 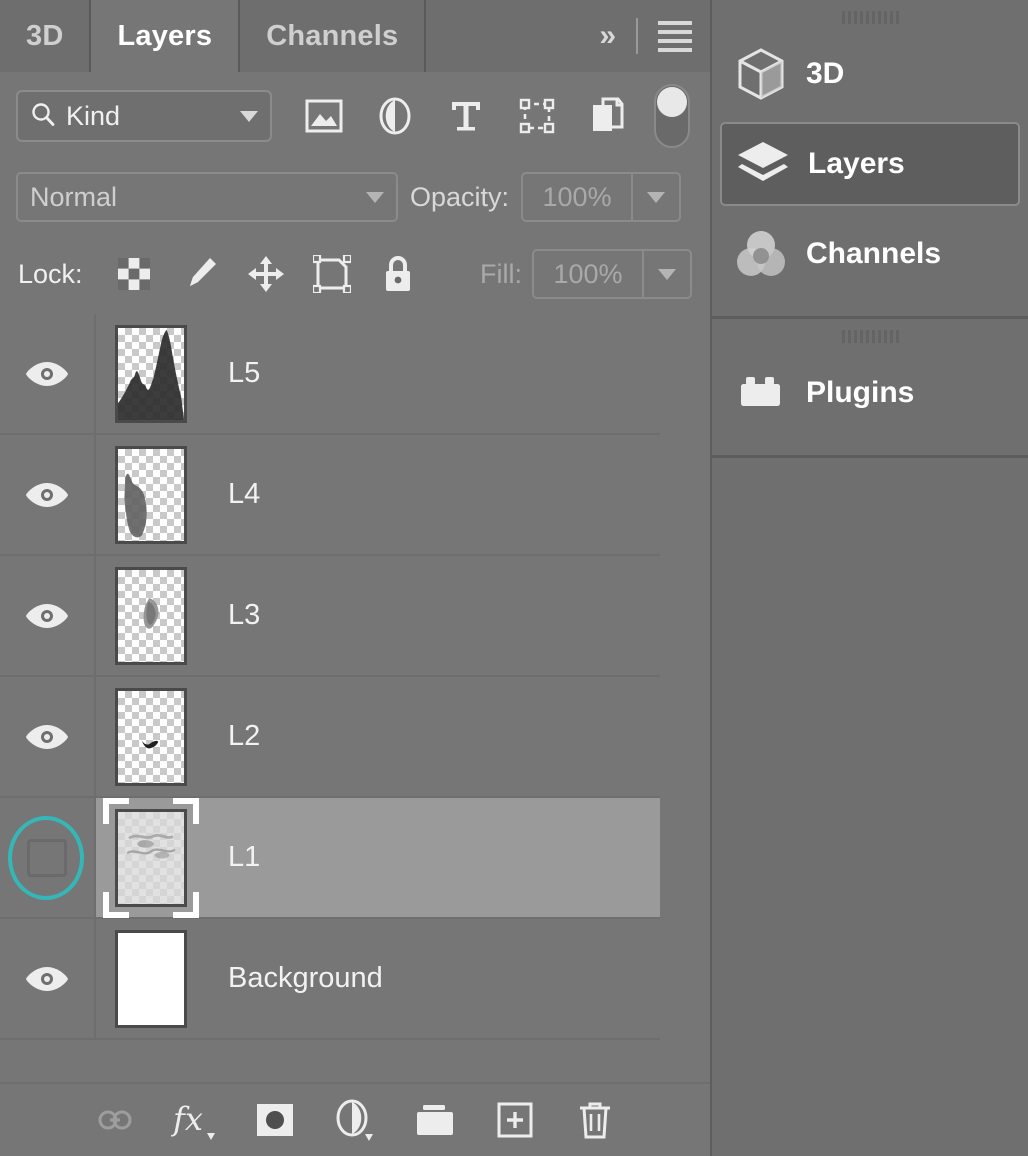 What do you see at coordinates (536, 116) in the screenshot?
I see `filter-shape-layers-icon` at bounding box center [536, 116].